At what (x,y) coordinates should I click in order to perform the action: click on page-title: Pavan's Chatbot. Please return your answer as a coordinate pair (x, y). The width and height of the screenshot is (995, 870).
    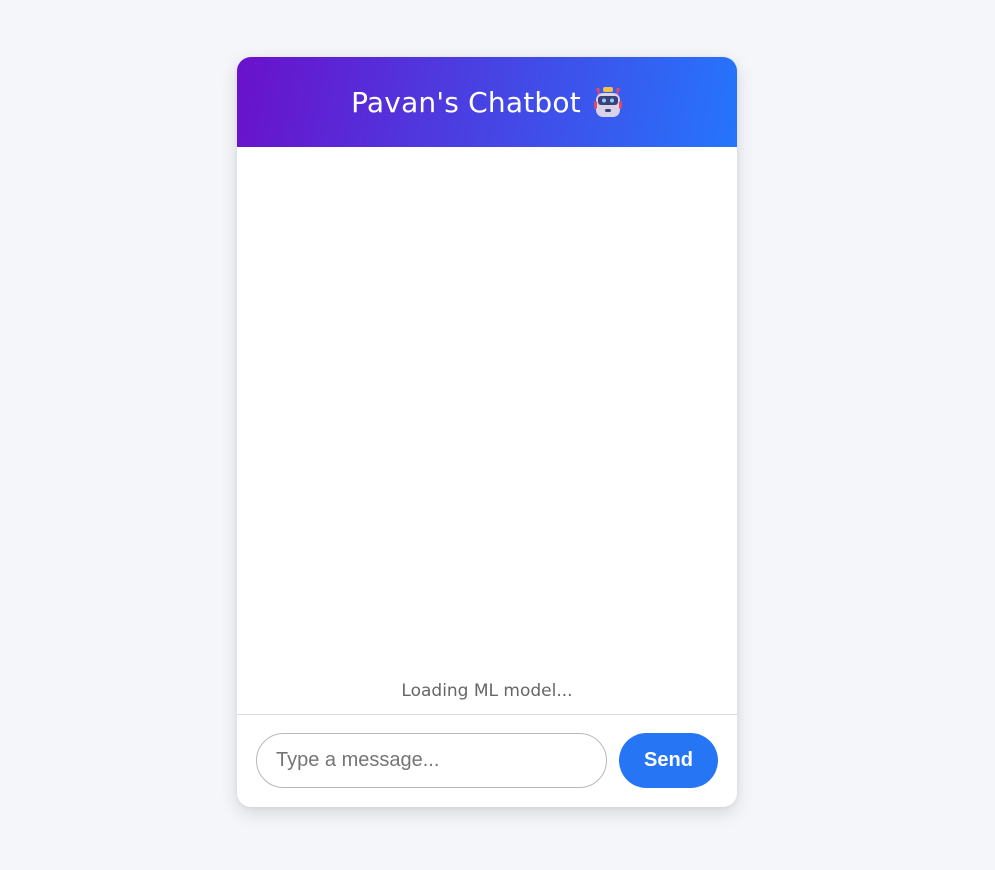
    Looking at the image, I should click on (466, 102).